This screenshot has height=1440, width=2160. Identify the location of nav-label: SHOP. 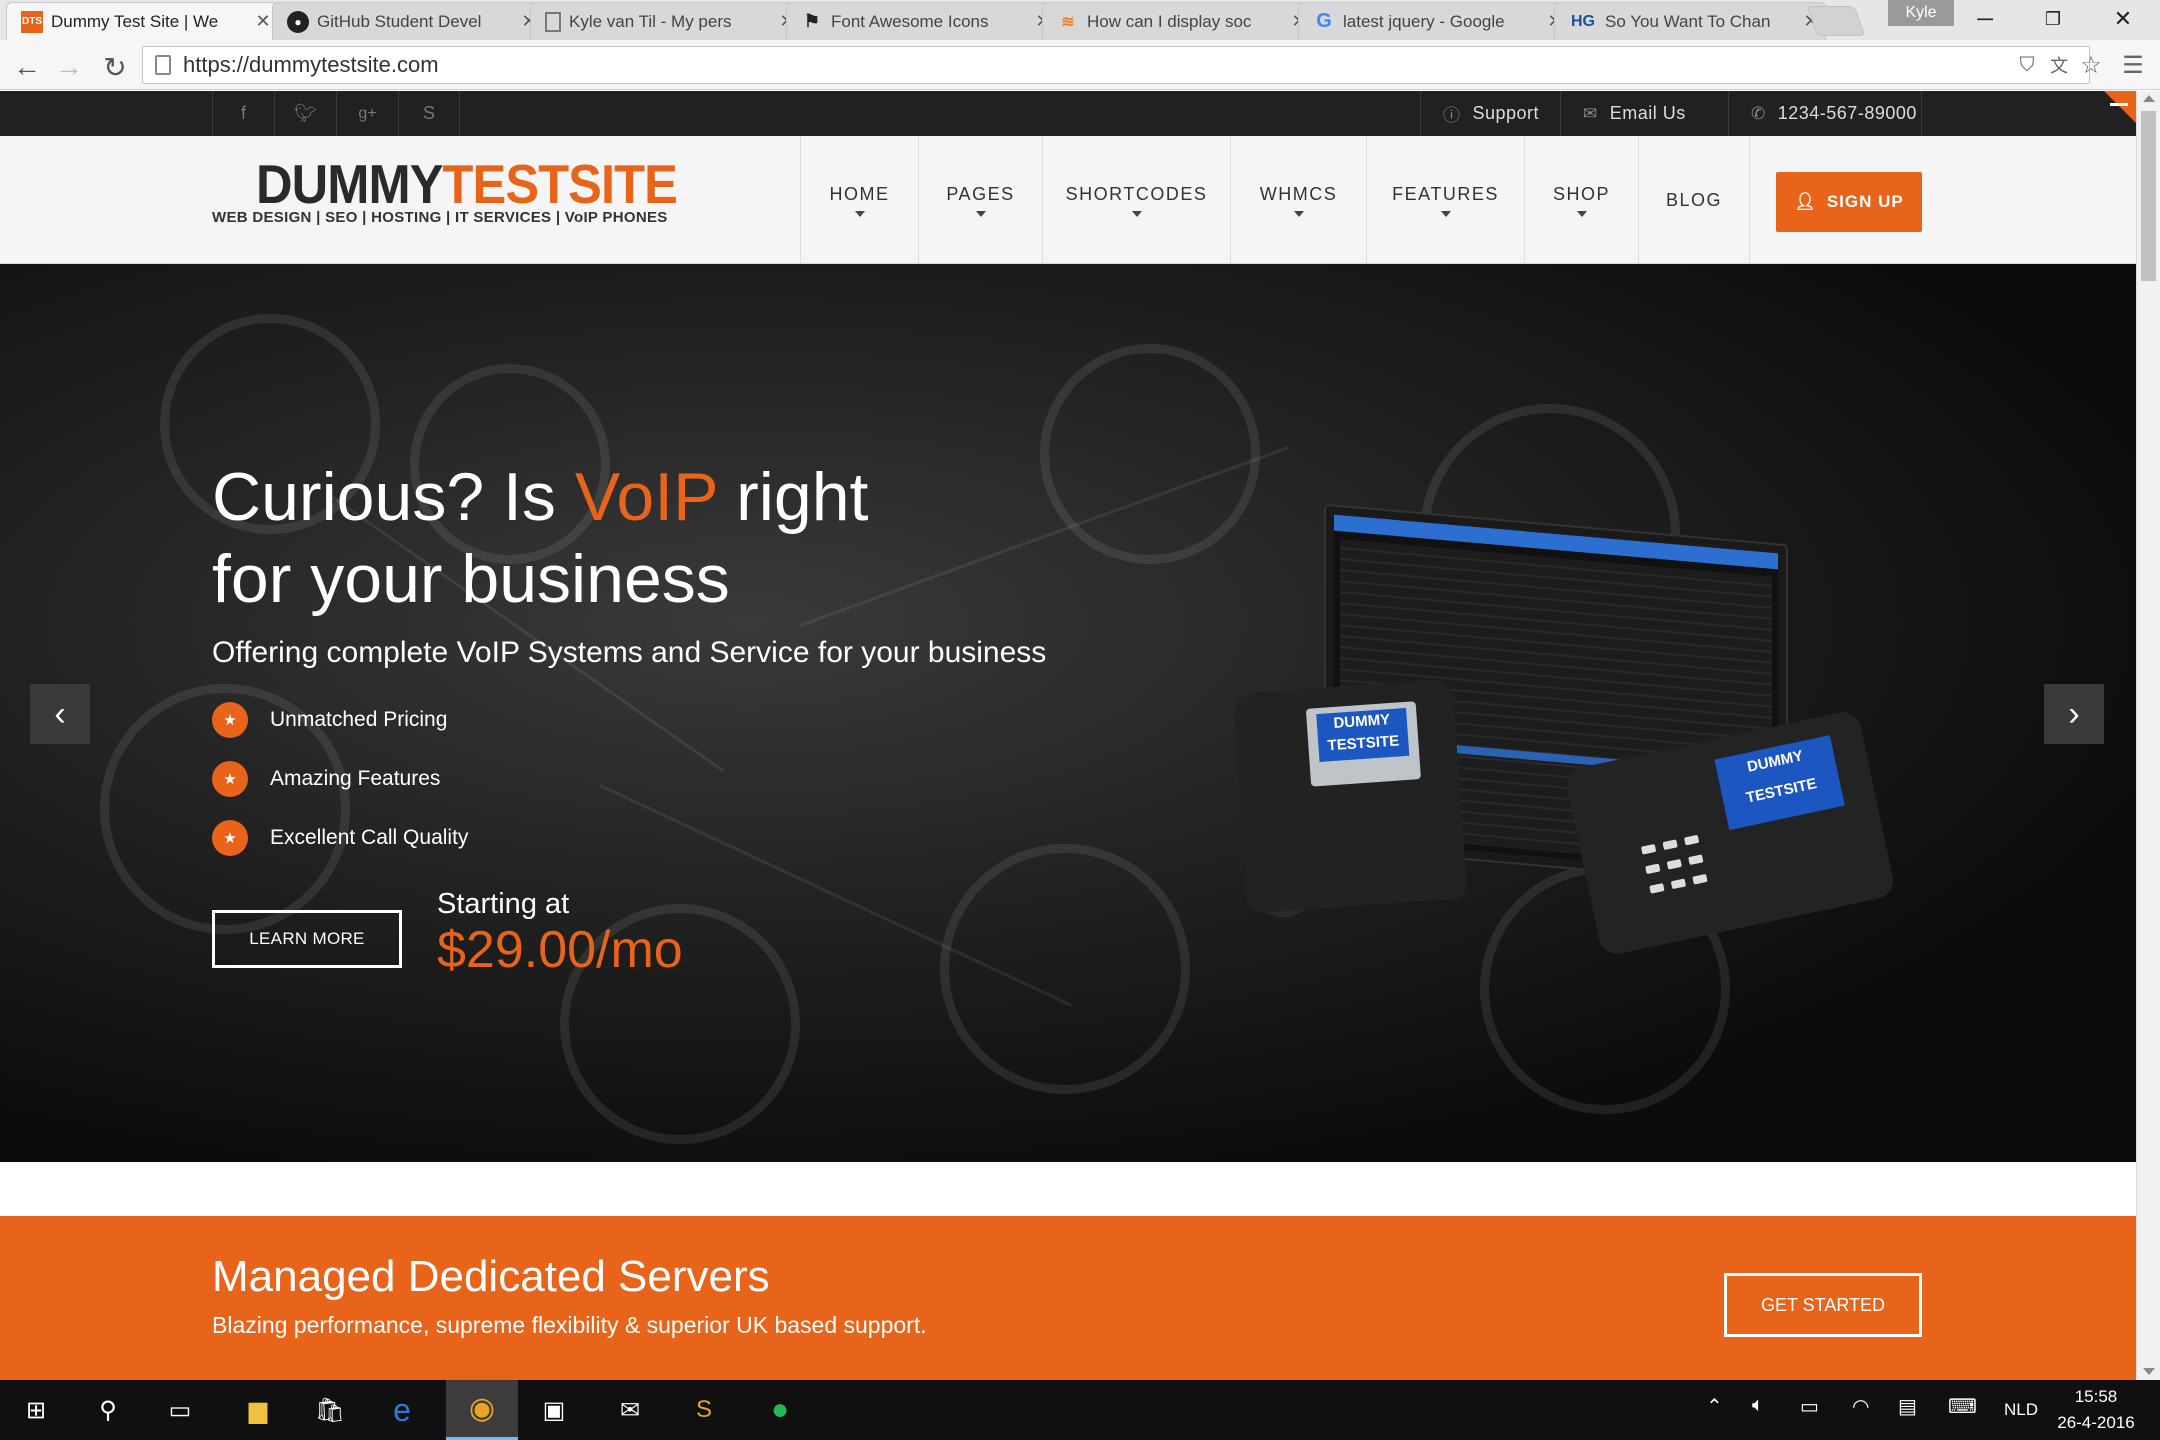
(1581, 193).